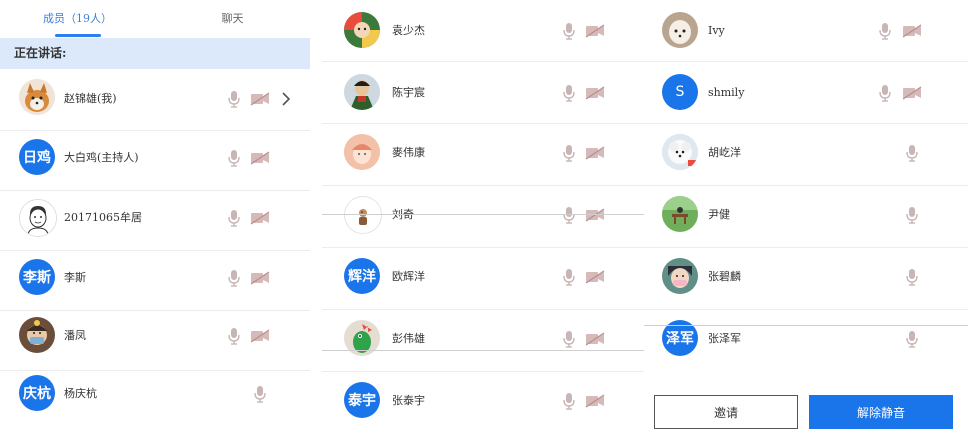  What do you see at coordinates (806, 217) in the screenshot?
I see `member-row: 尹健` at bounding box center [806, 217].